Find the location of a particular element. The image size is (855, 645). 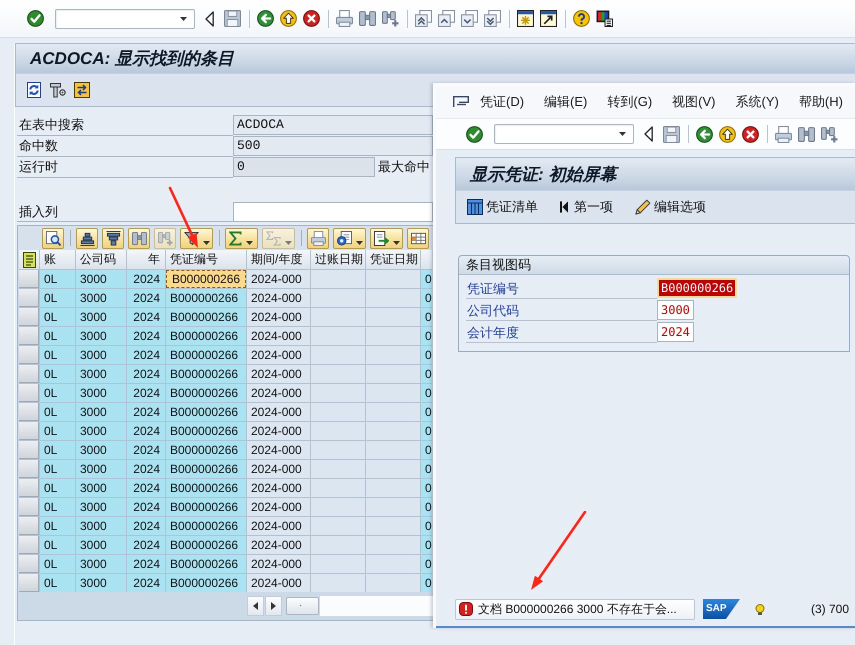

input-field: 2024 is located at coordinates (675, 332).